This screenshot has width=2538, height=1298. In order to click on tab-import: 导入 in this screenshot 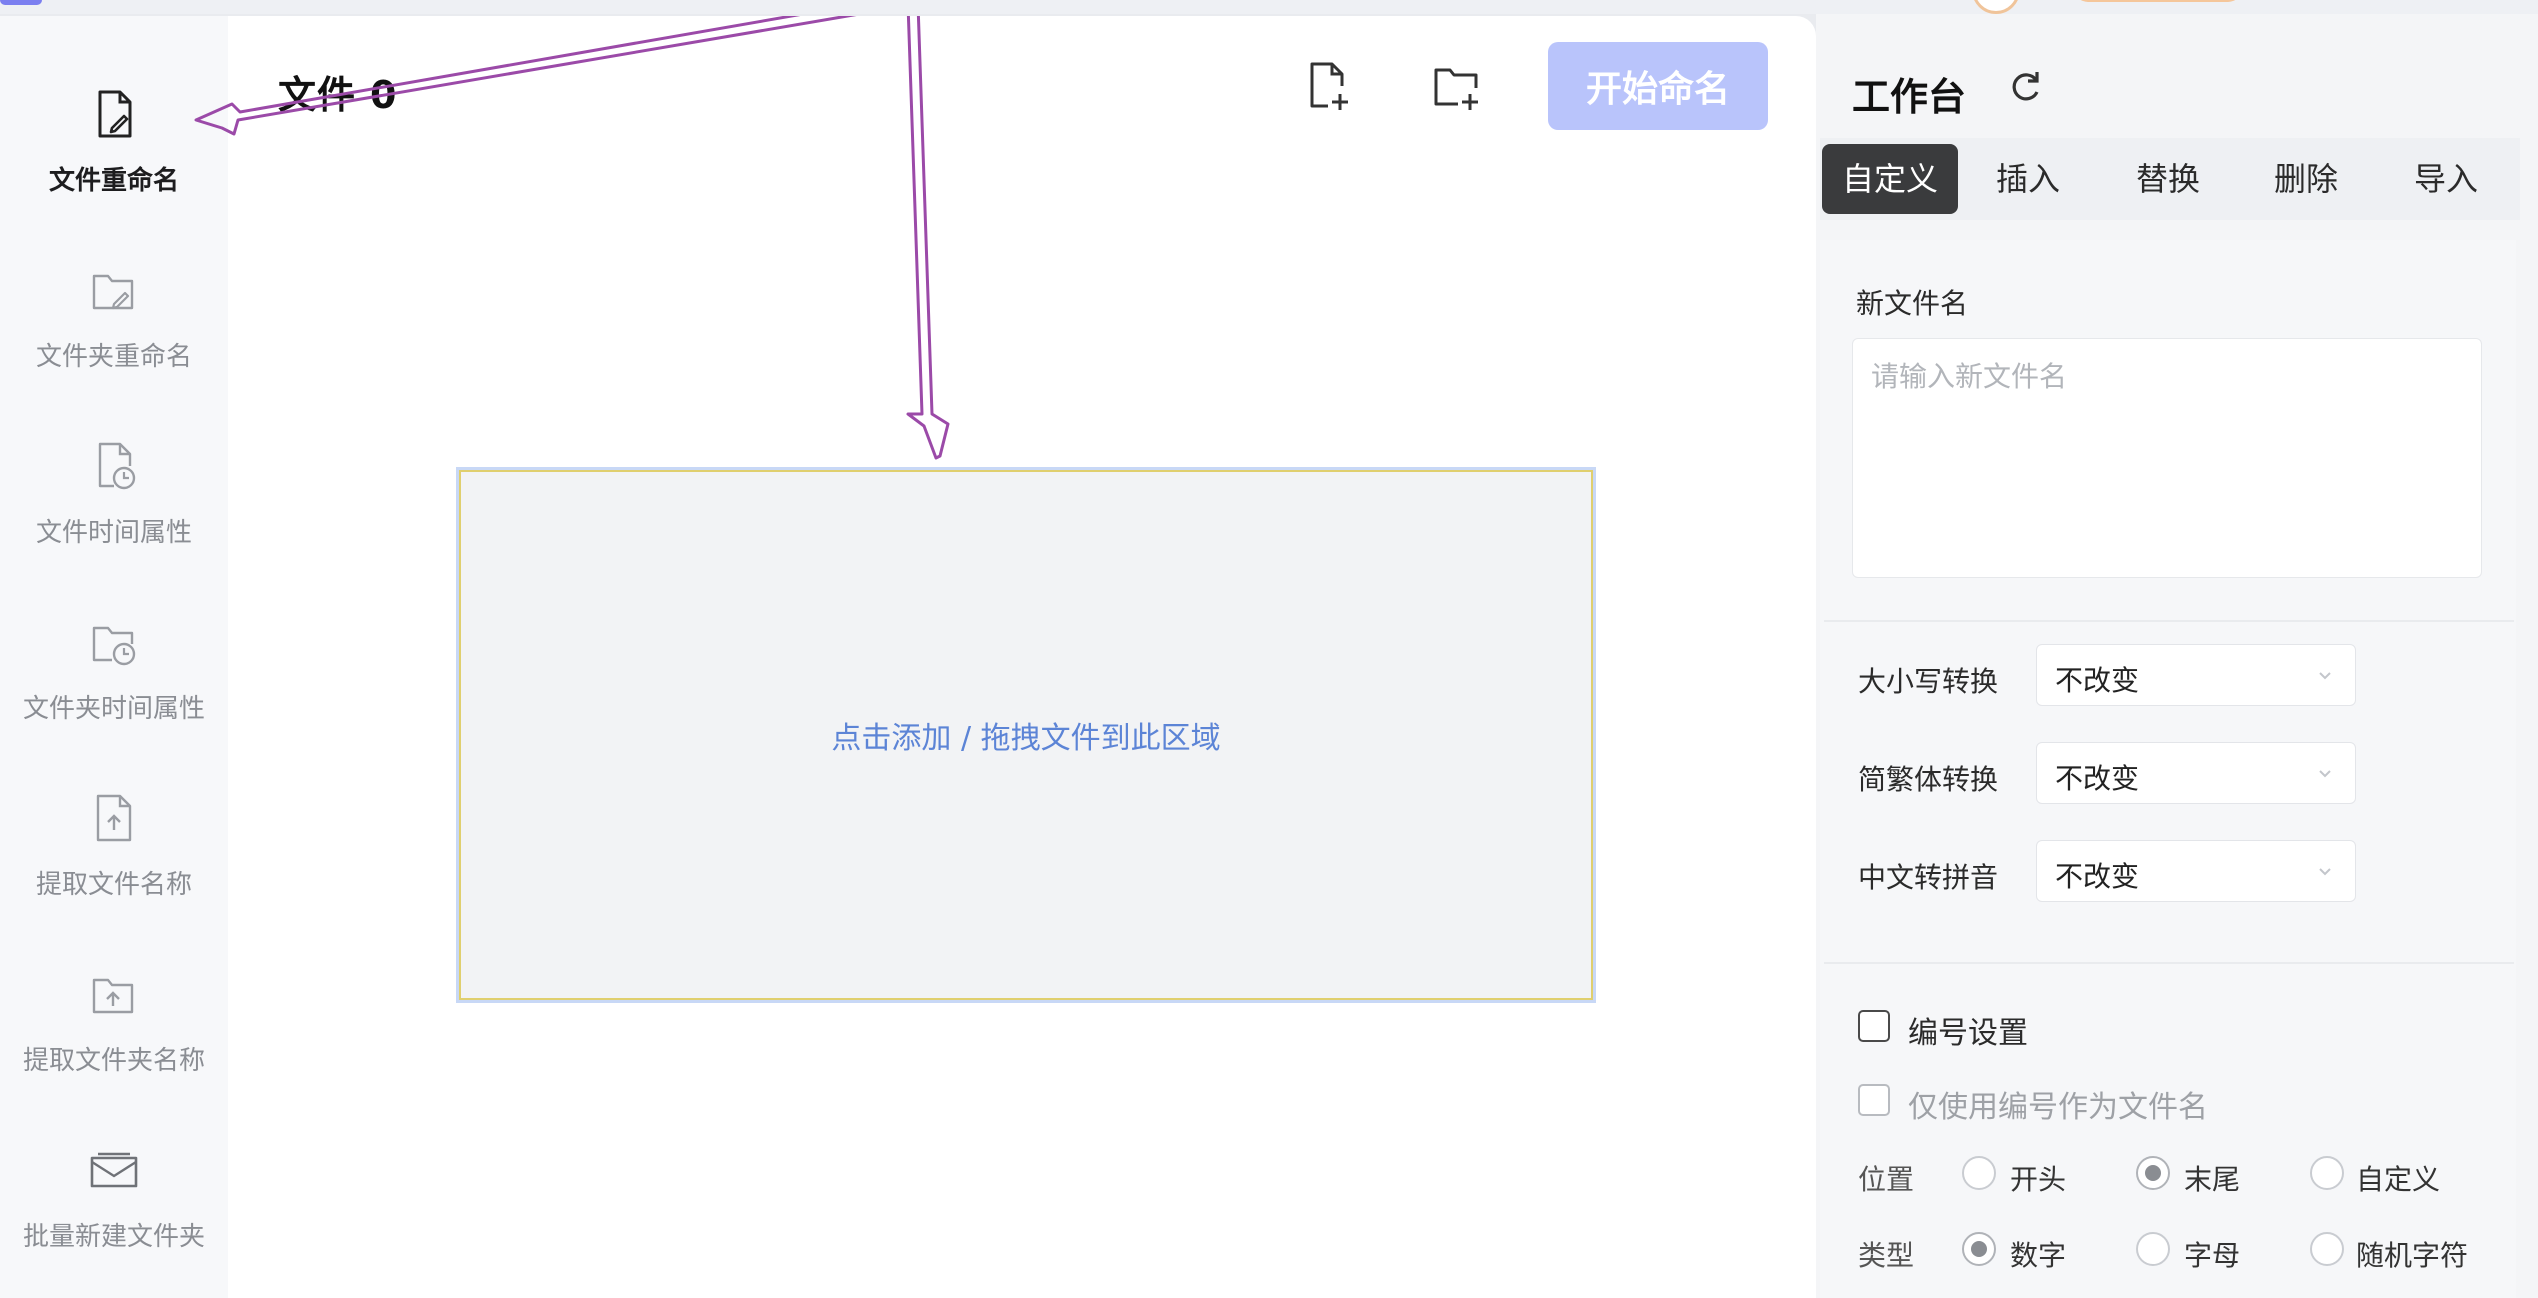, I will do `click(2446, 179)`.